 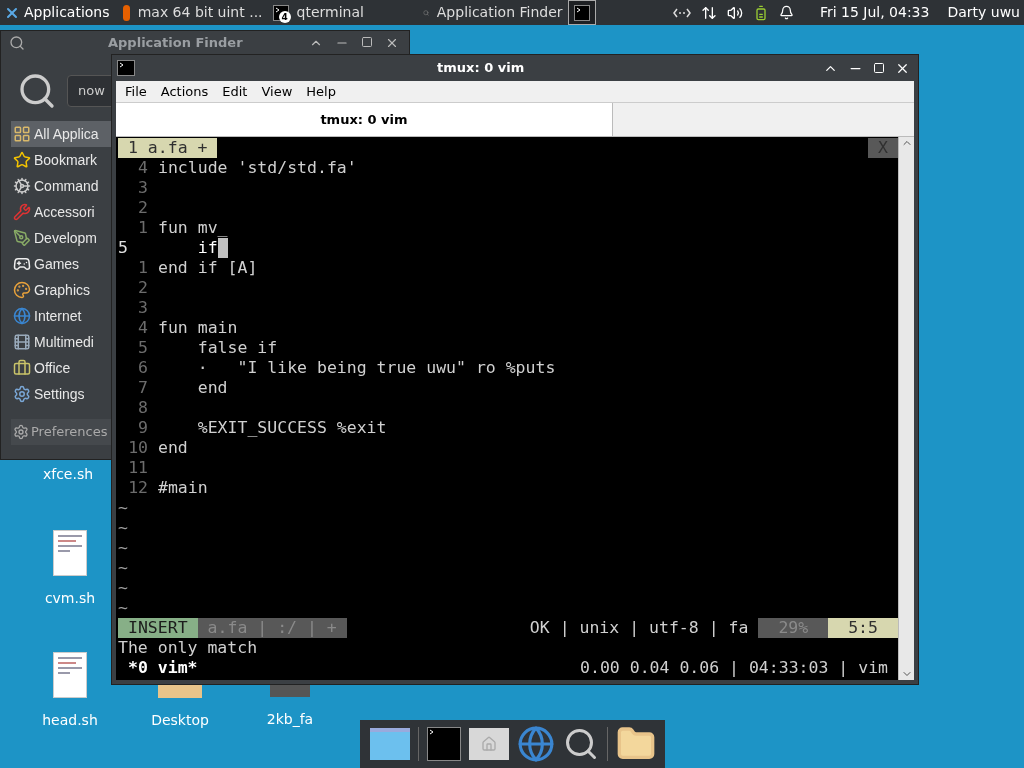 What do you see at coordinates (734, 668) in the screenshot?
I see `tmux-status: 0.00 0.04 0.06 | 04:33:03 | vim` at bounding box center [734, 668].